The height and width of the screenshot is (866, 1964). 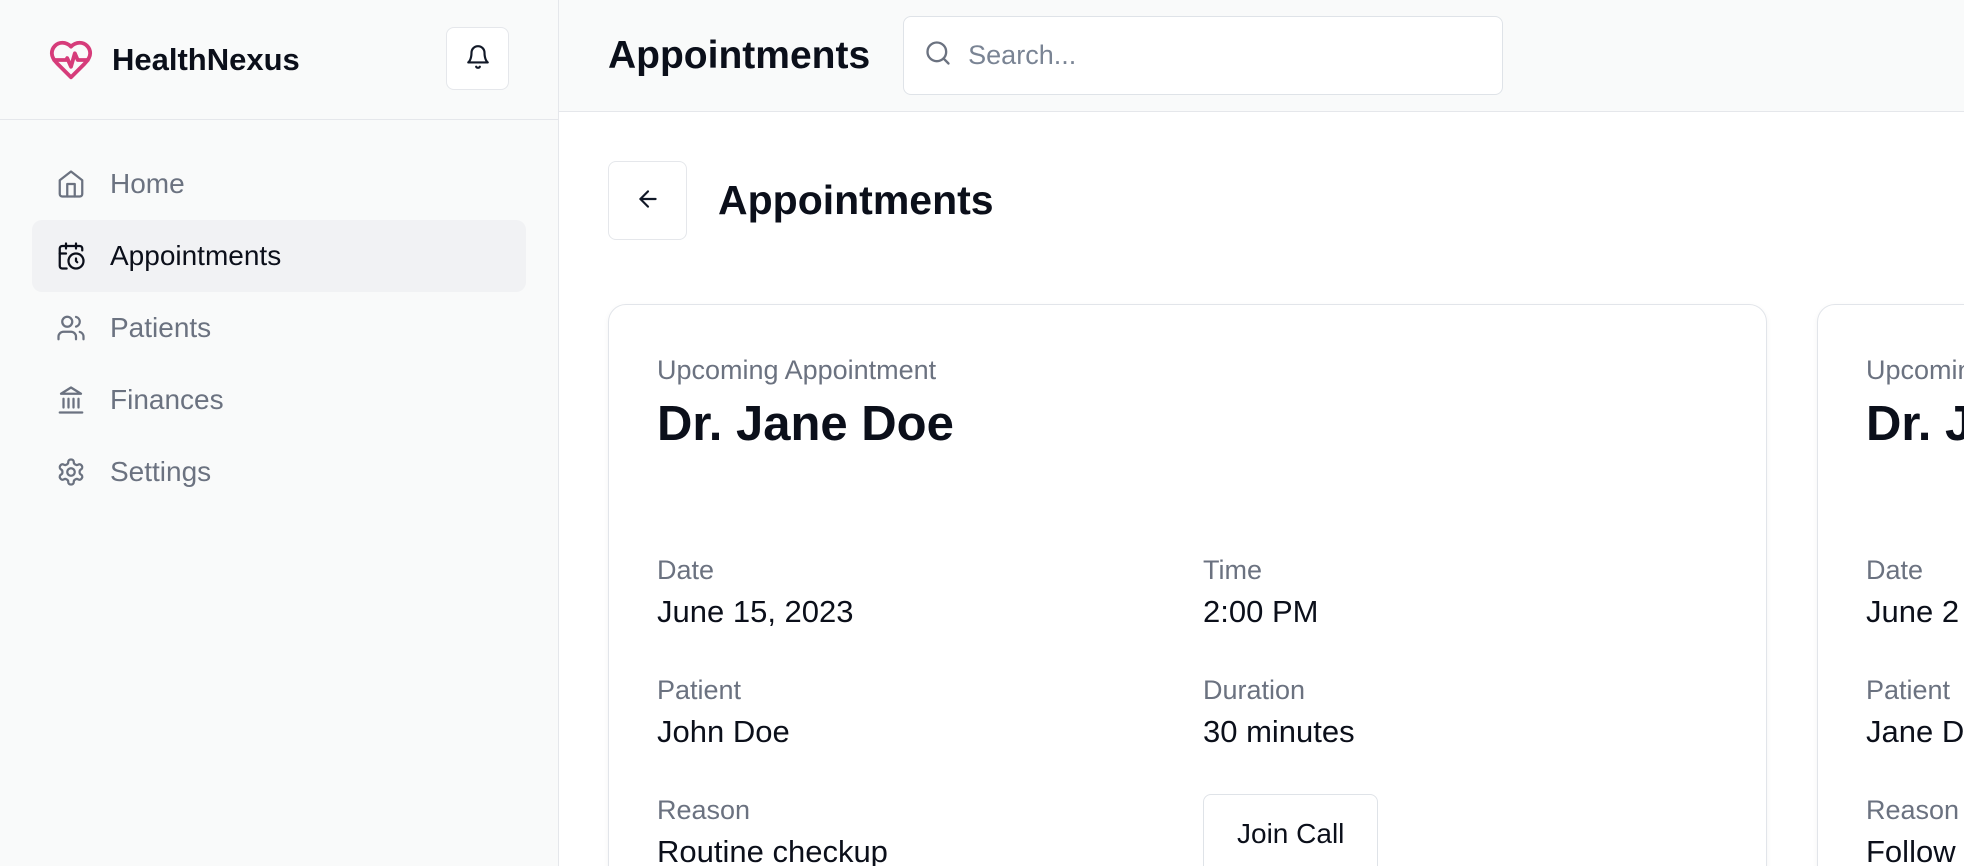 I want to click on reason-value: Follow, so click(x=1911, y=850).